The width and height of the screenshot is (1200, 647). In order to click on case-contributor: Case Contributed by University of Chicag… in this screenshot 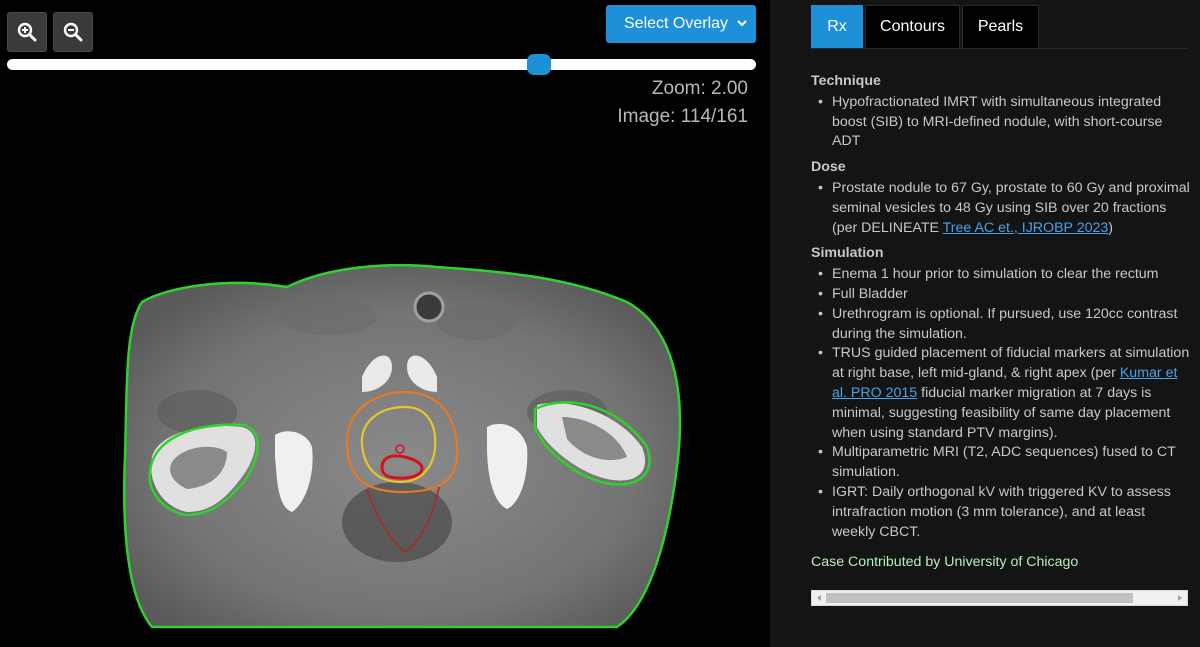, I will do `click(945, 562)`.